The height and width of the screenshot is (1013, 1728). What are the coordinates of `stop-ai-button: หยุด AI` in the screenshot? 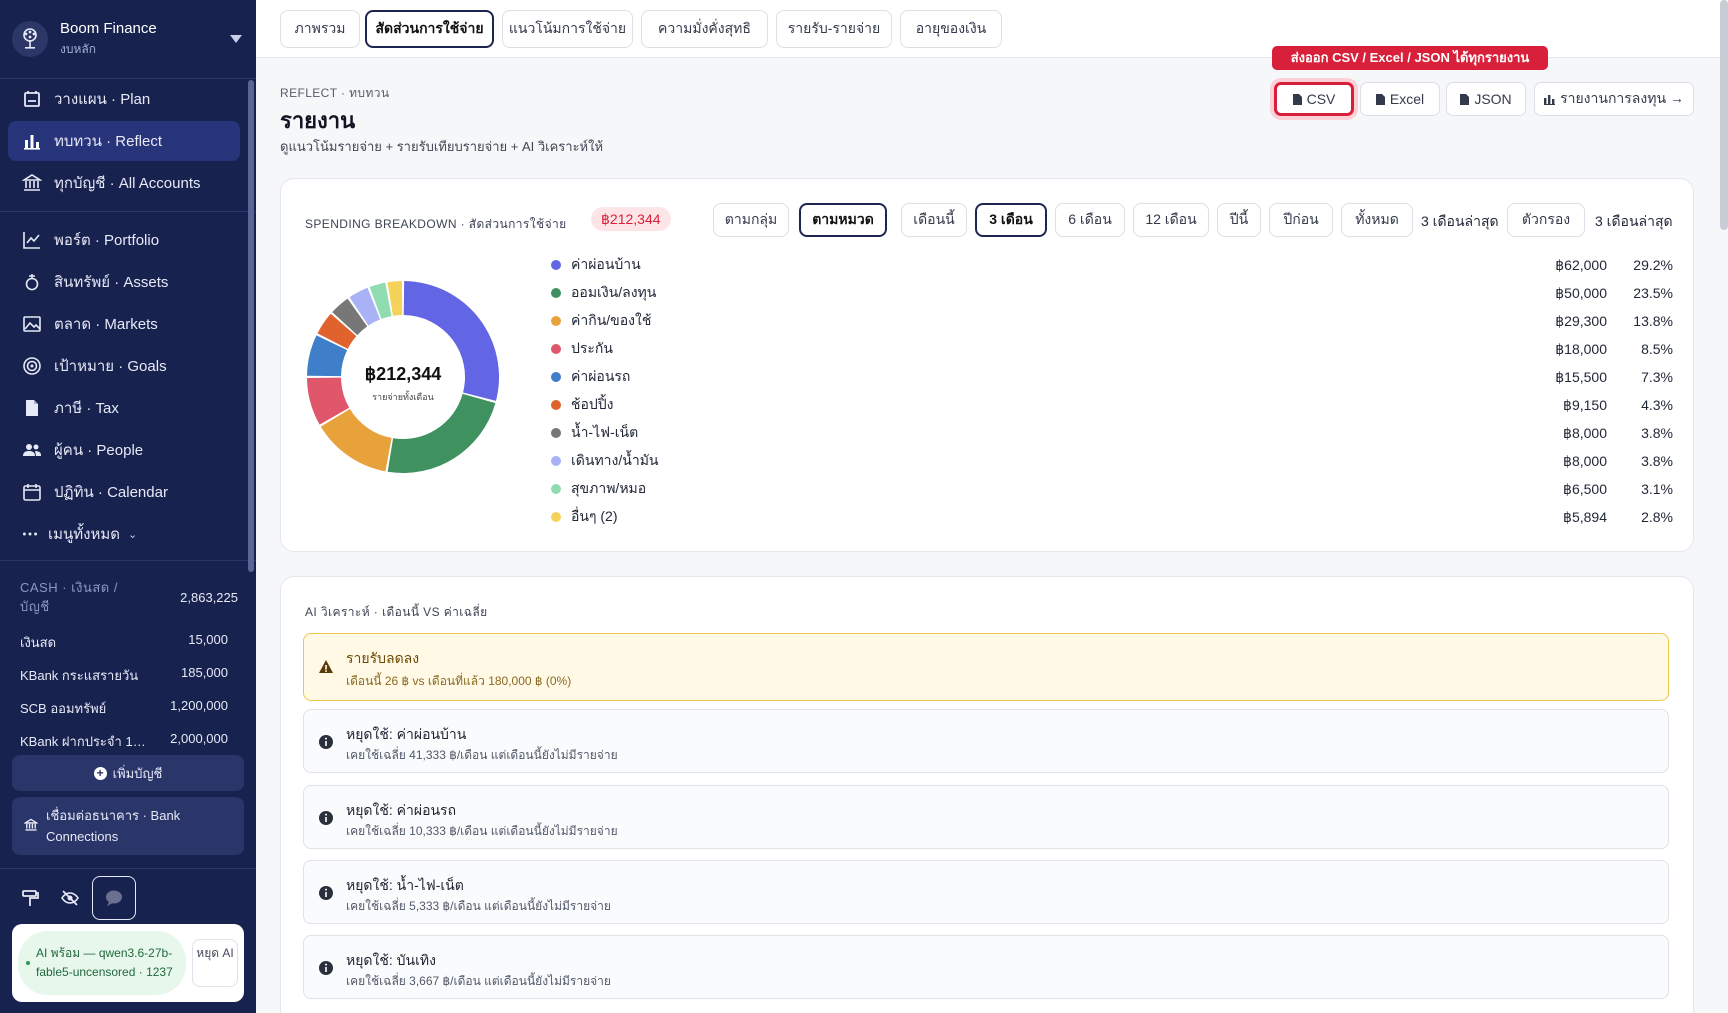 It's located at (215, 963).